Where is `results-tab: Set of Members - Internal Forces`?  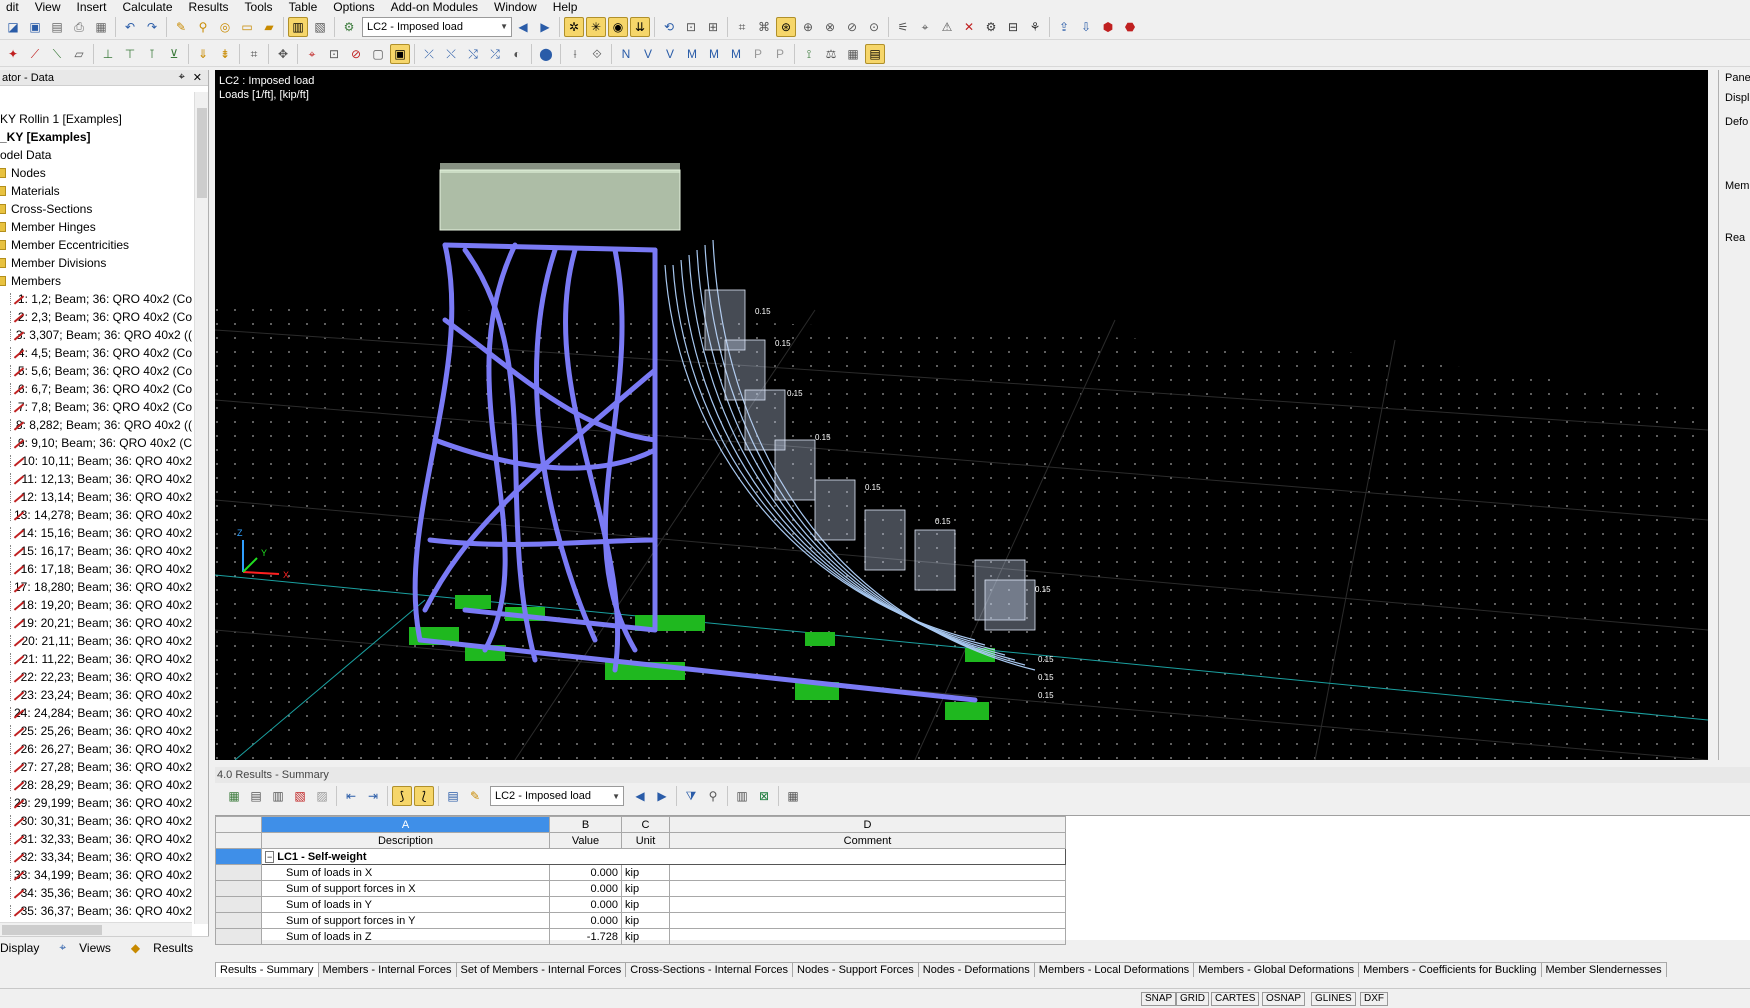 results-tab: Set of Members - Internal Forces is located at coordinates (541, 969).